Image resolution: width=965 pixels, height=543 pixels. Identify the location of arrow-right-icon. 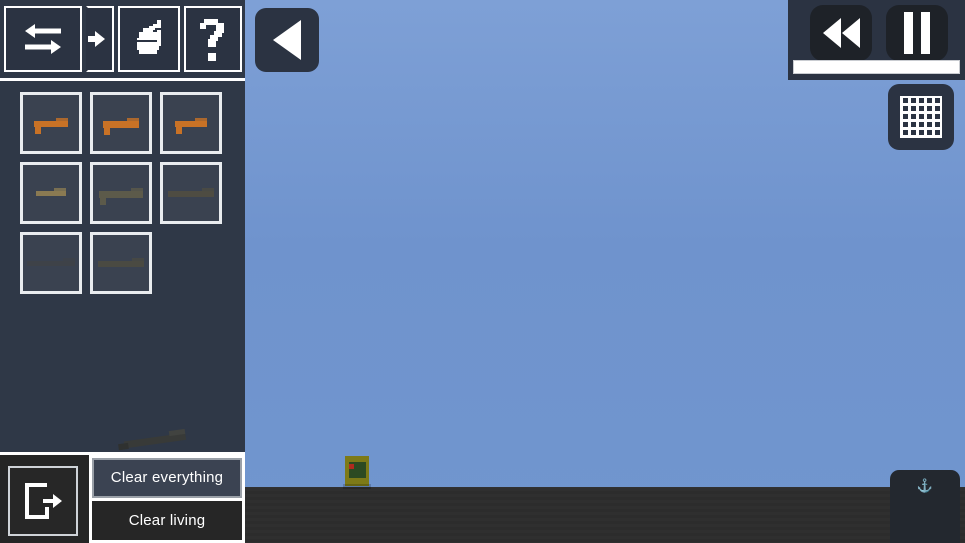
(96, 39).